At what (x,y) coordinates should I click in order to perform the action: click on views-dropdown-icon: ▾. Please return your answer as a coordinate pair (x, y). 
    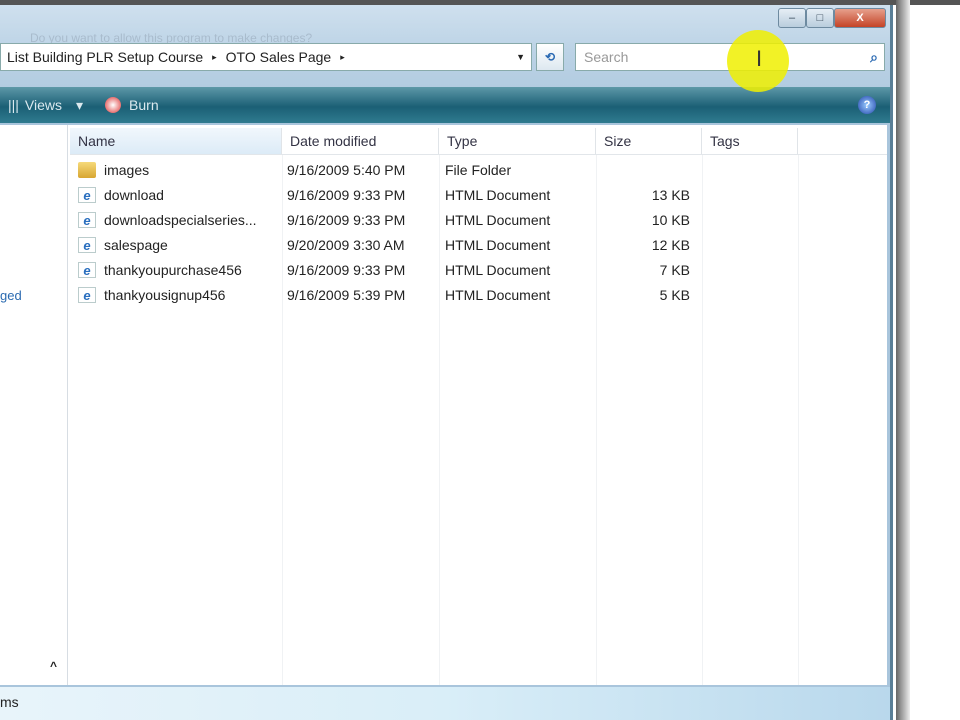
    Looking at the image, I should click on (79, 105).